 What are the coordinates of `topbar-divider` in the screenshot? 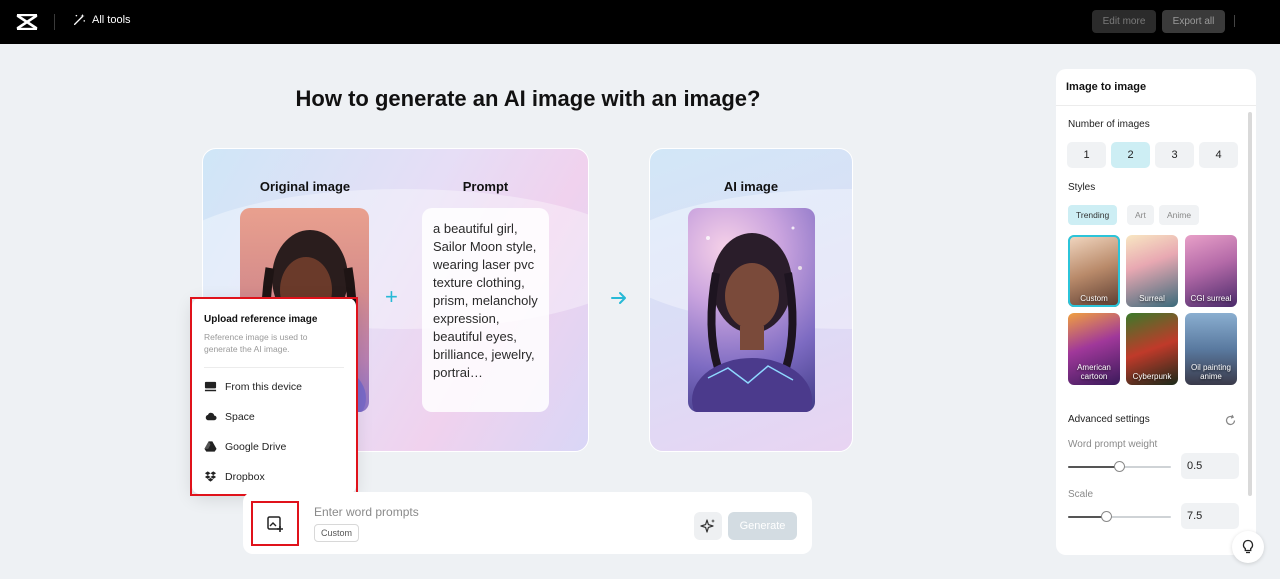 It's located at (54, 22).